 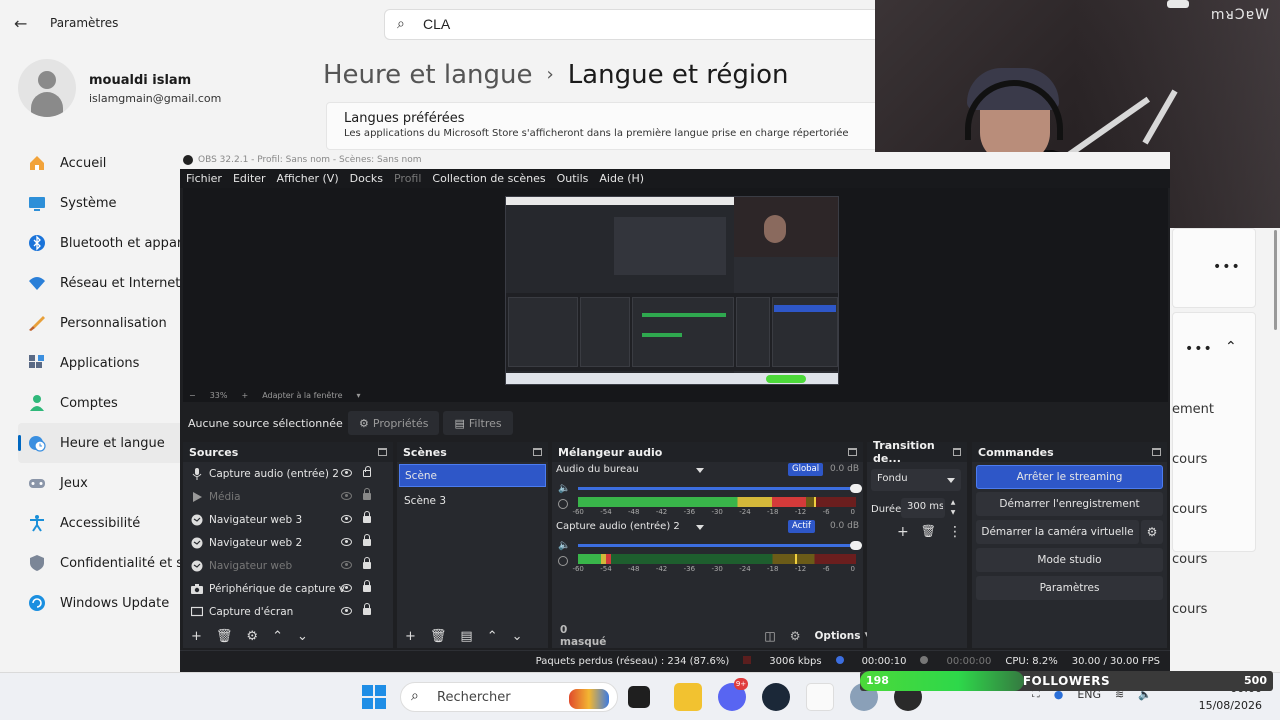 What do you see at coordinates (955, 532) in the screenshot?
I see `more-options-icon: ⋮` at bounding box center [955, 532].